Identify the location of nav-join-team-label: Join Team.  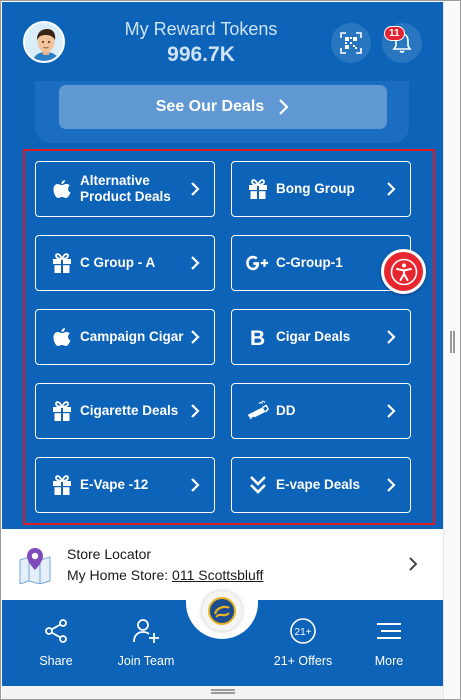
(146, 661).